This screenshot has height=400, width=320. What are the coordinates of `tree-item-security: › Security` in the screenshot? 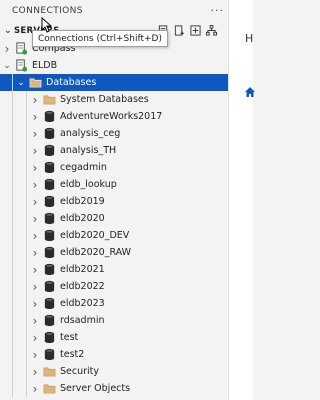 It's located at (114, 371).